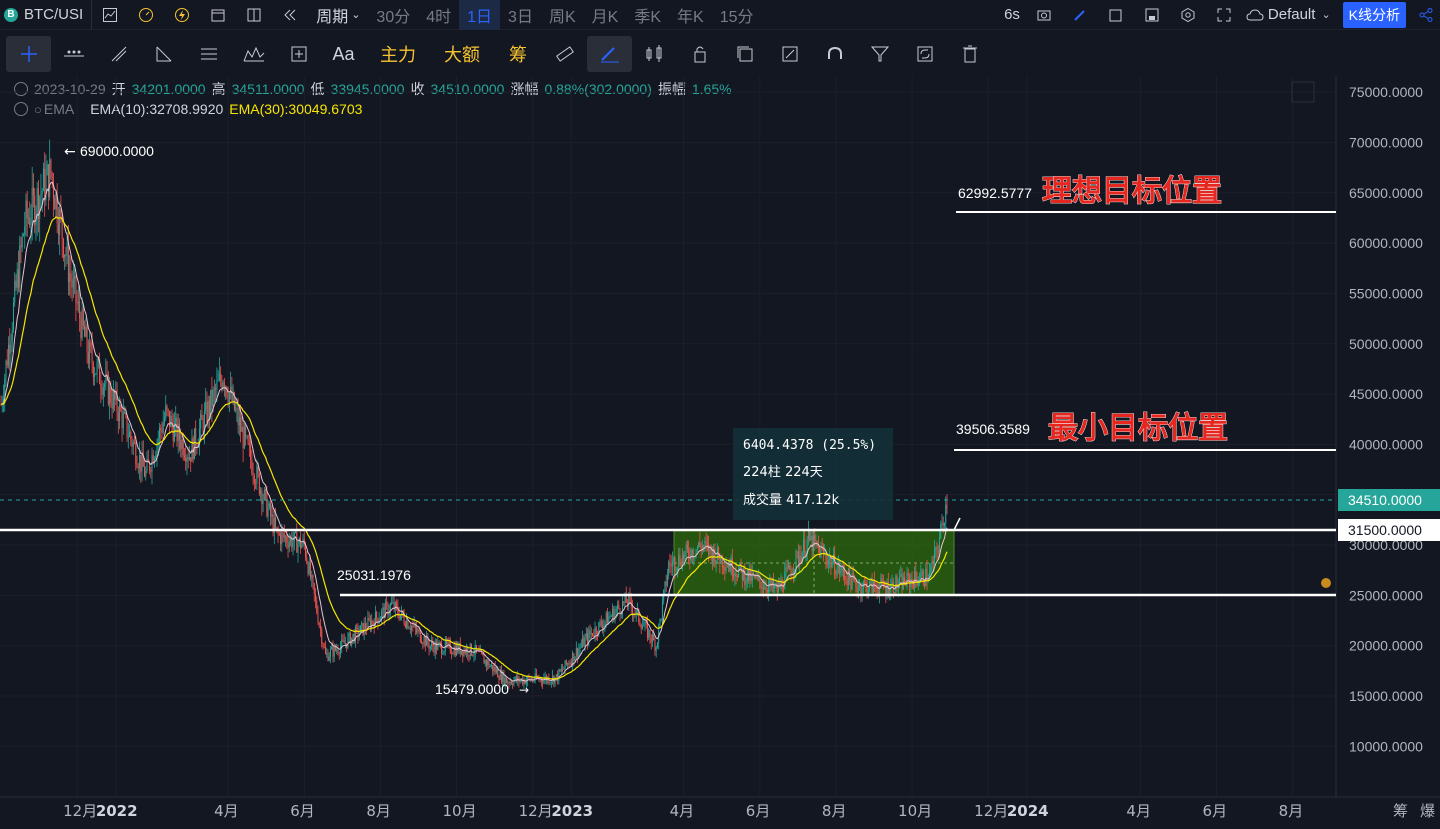  I want to click on share-icon, so click(1426, 15).